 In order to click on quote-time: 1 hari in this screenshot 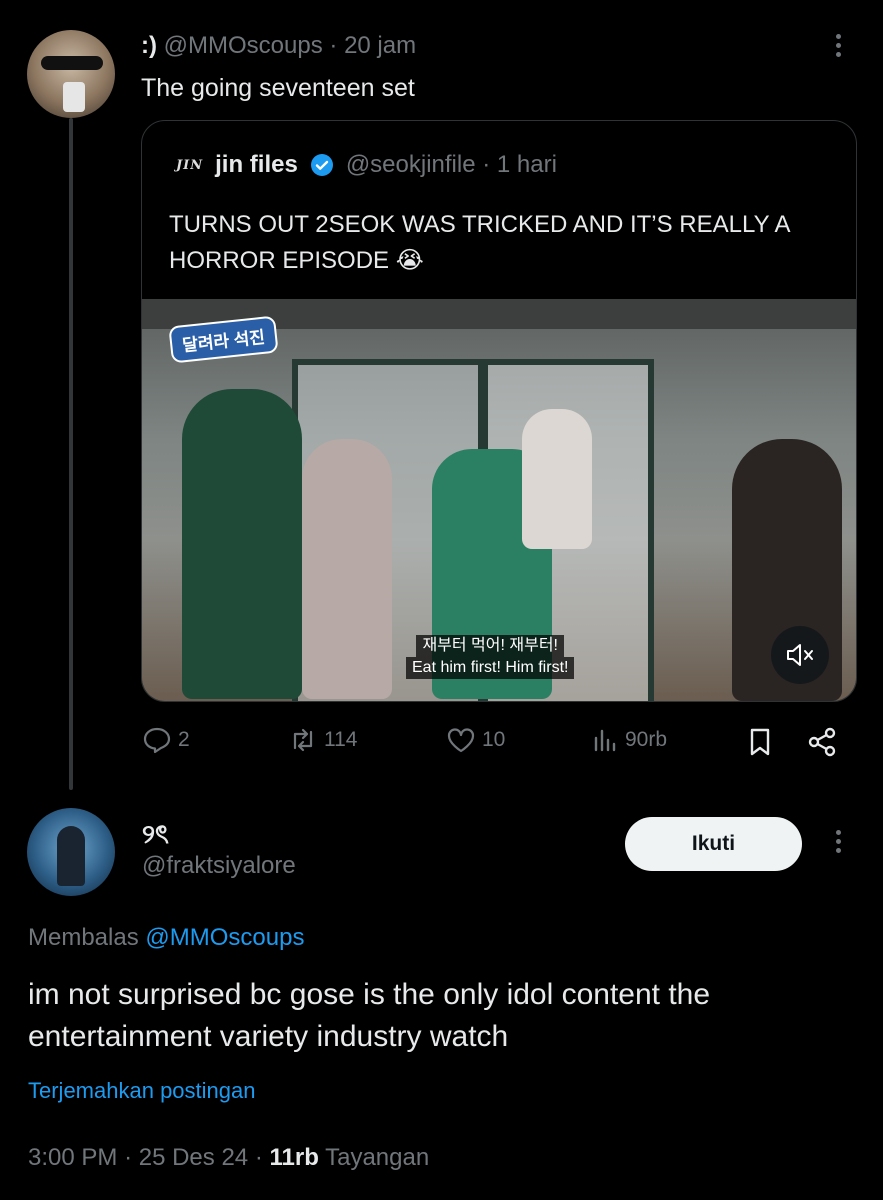, I will do `click(527, 164)`.